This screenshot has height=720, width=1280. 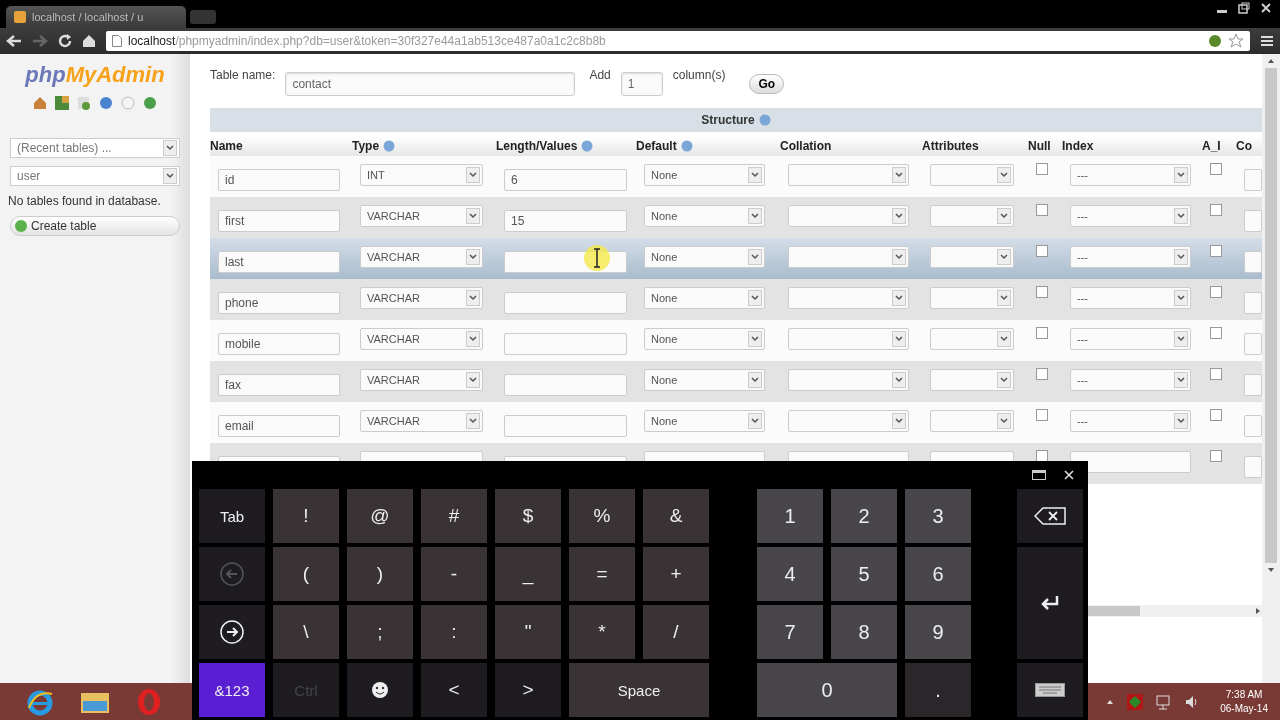 I want to click on name-field: mobile, so click(x=279, y=343).